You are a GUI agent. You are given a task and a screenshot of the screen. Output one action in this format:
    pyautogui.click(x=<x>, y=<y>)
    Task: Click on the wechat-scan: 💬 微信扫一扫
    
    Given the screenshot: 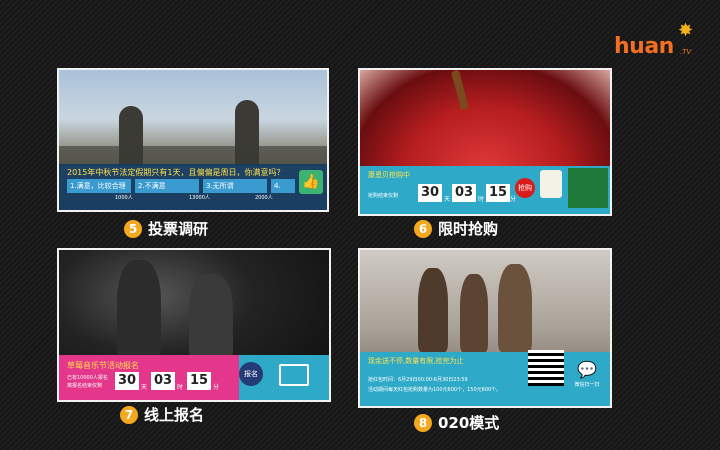 What is the action you would take?
    pyautogui.click(x=587, y=379)
    